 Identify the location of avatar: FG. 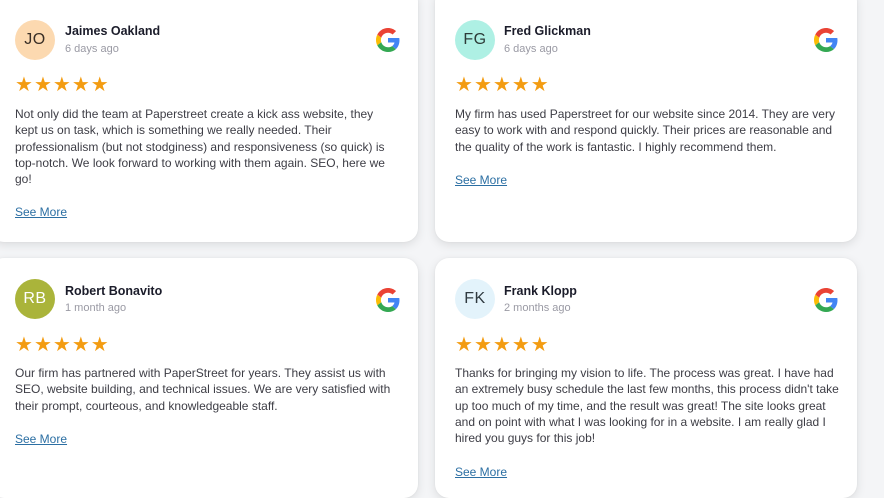
(475, 40).